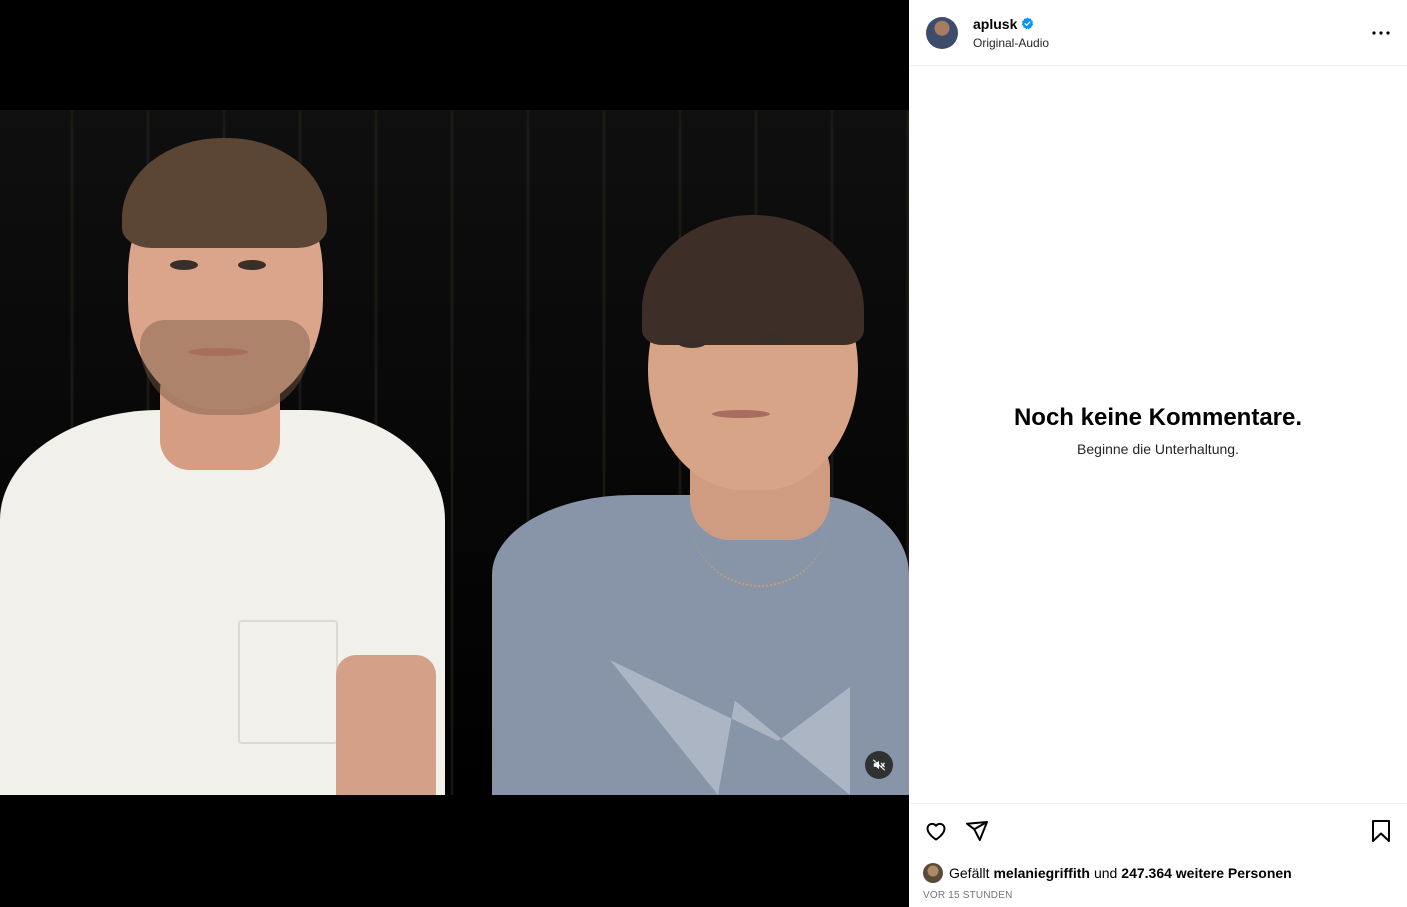  What do you see at coordinates (1028, 23) in the screenshot?
I see `verified-badge-icon` at bounding box center [1028, 23].